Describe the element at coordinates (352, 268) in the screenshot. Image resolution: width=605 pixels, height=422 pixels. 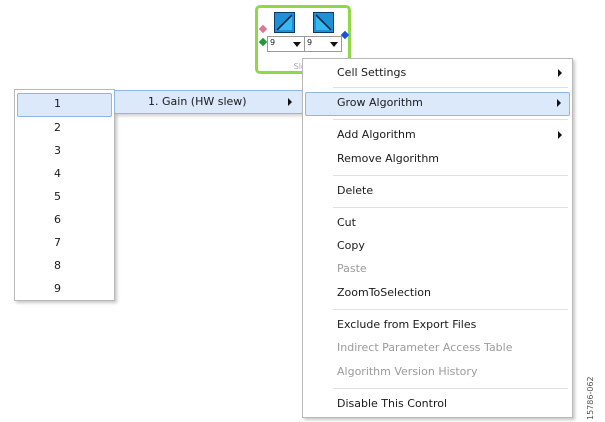
I see `menu-item-label: Paste` at that location.